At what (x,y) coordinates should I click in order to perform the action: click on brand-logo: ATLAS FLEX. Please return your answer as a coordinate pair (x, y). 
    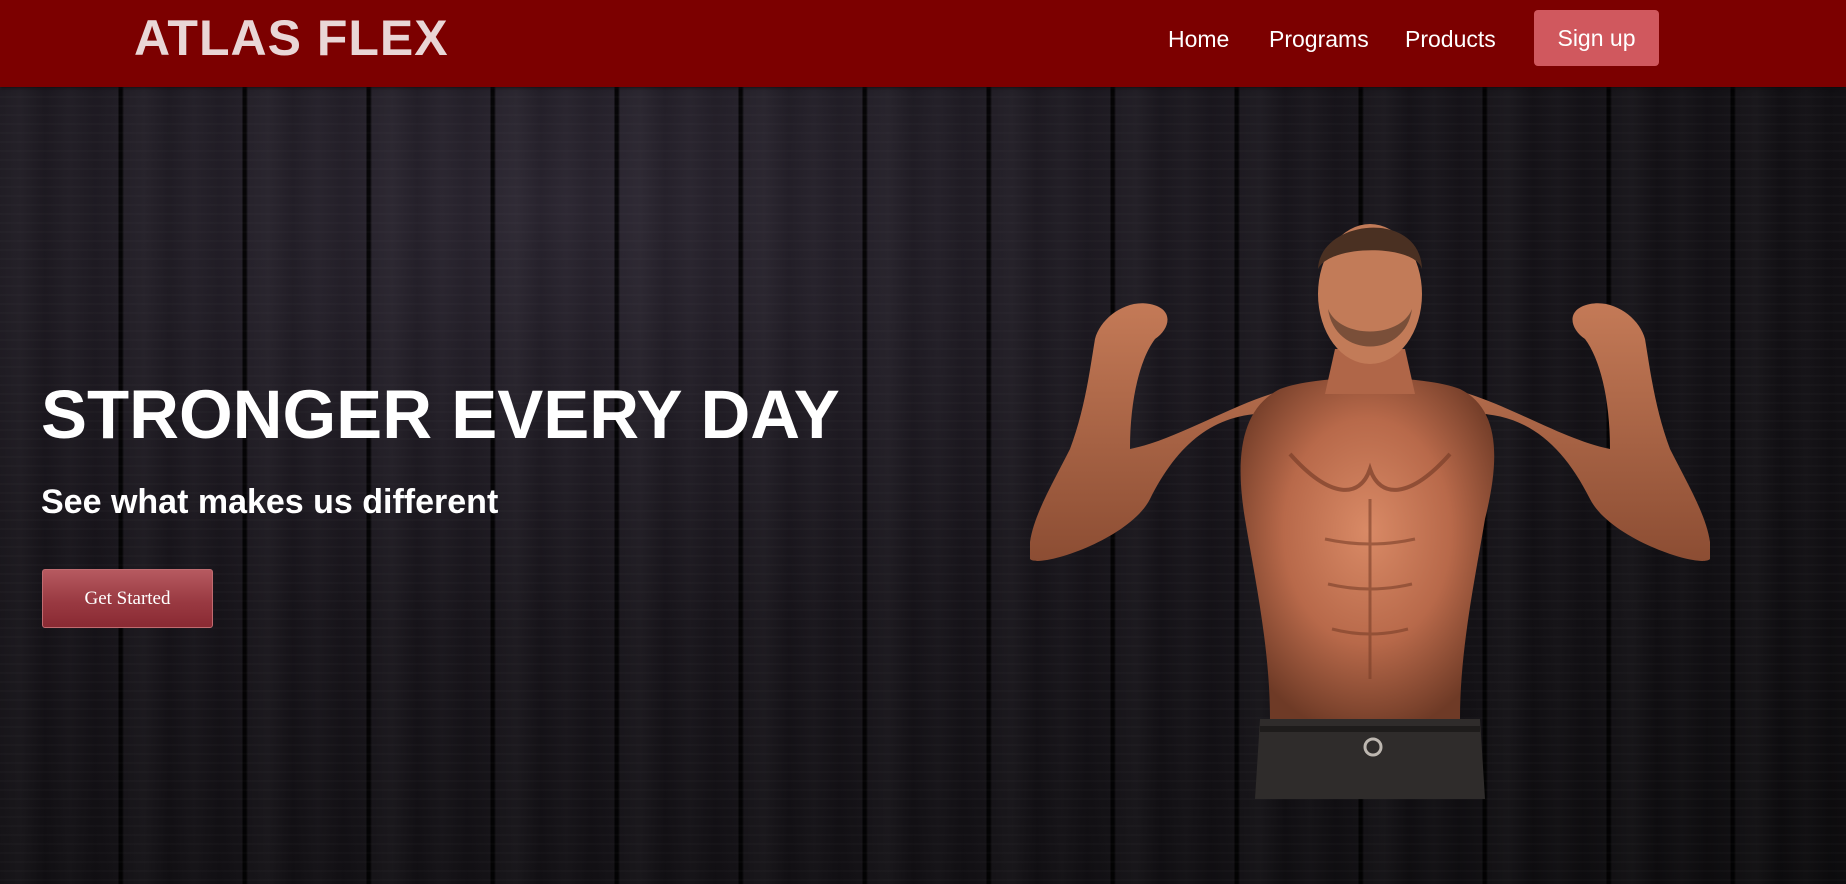
    Looking at the image, I should click on (291, 38).